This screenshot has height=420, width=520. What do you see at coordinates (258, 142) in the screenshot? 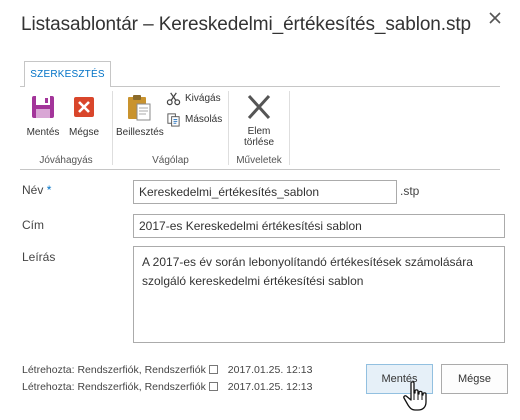
I see `ribbon-delete-label-line2: törlése` at bounding box center [258, 142].